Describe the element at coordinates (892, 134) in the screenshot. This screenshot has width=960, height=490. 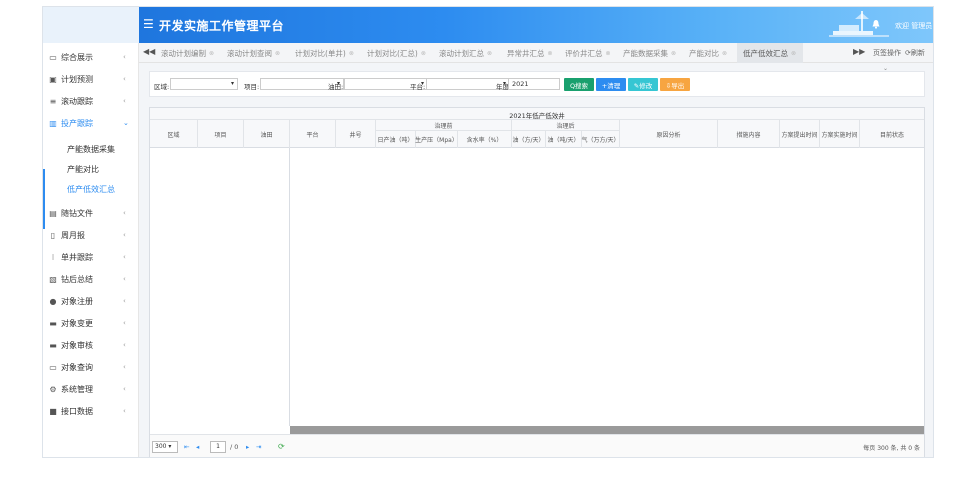
I see `col-status: 目前状态` at that location.